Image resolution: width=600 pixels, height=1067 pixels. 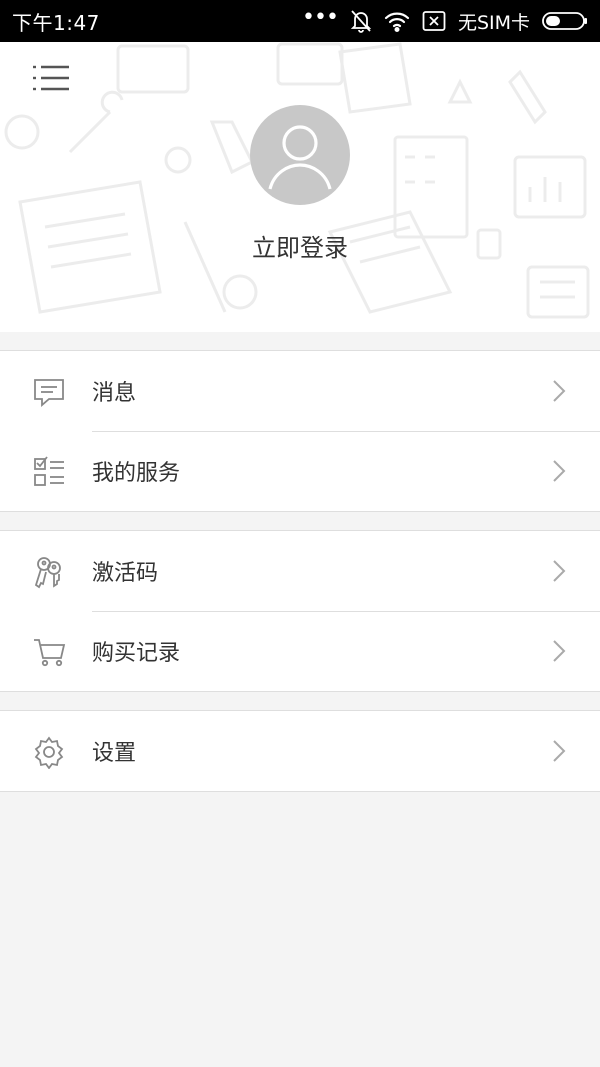 What do you see at coordinates (300, 157) in the screenshot?
I see `default-avatar-icon` at bounding box center [300, 157].